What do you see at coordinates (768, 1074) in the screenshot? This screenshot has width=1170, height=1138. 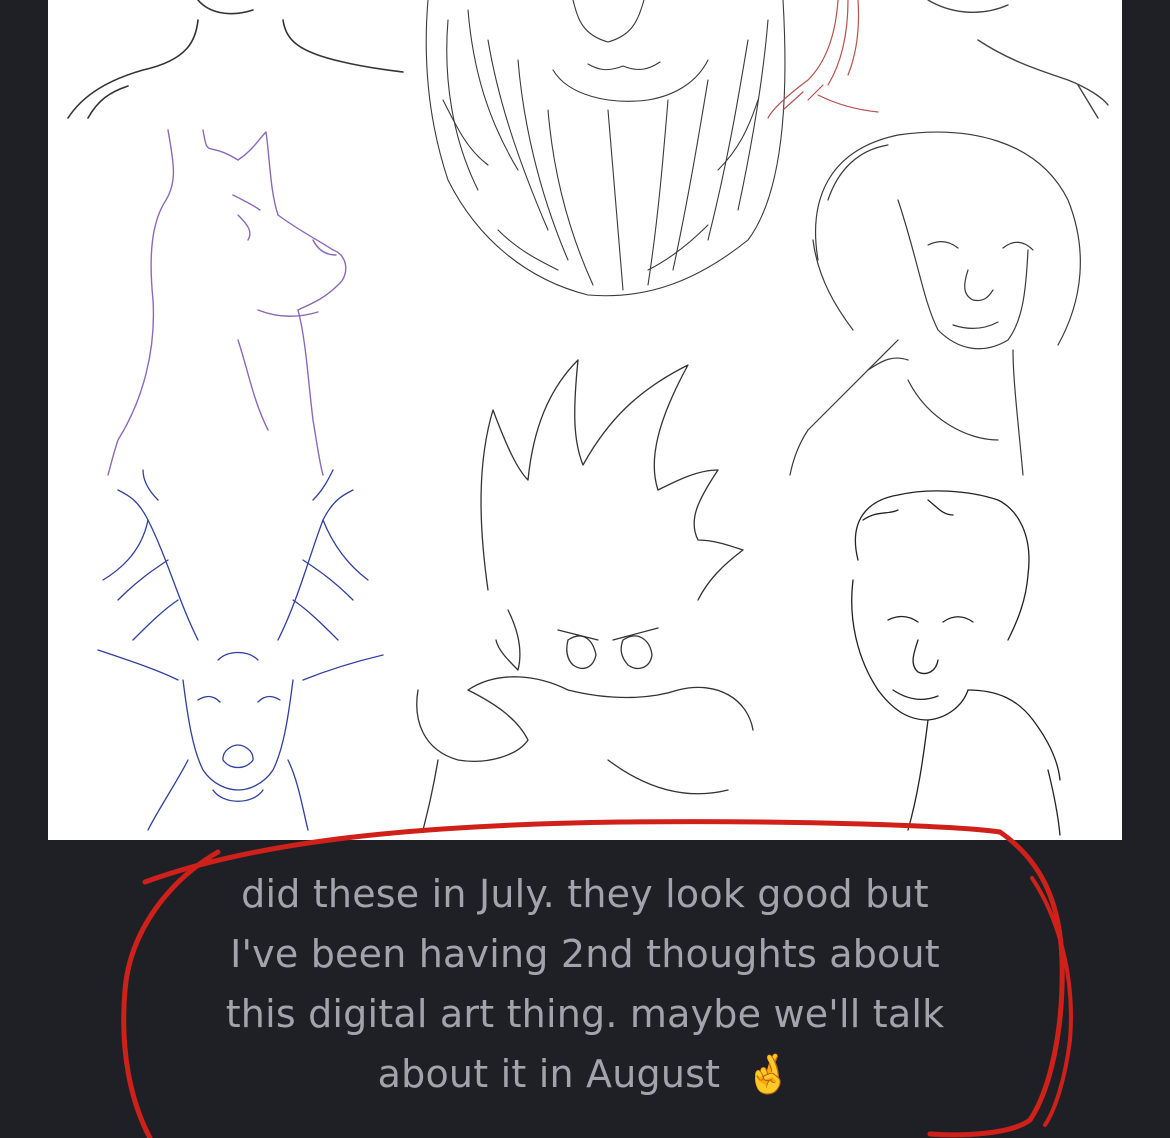 I see `crossed-fingers-emoji-icon: 🤞` at bounding box center [768, 1074].